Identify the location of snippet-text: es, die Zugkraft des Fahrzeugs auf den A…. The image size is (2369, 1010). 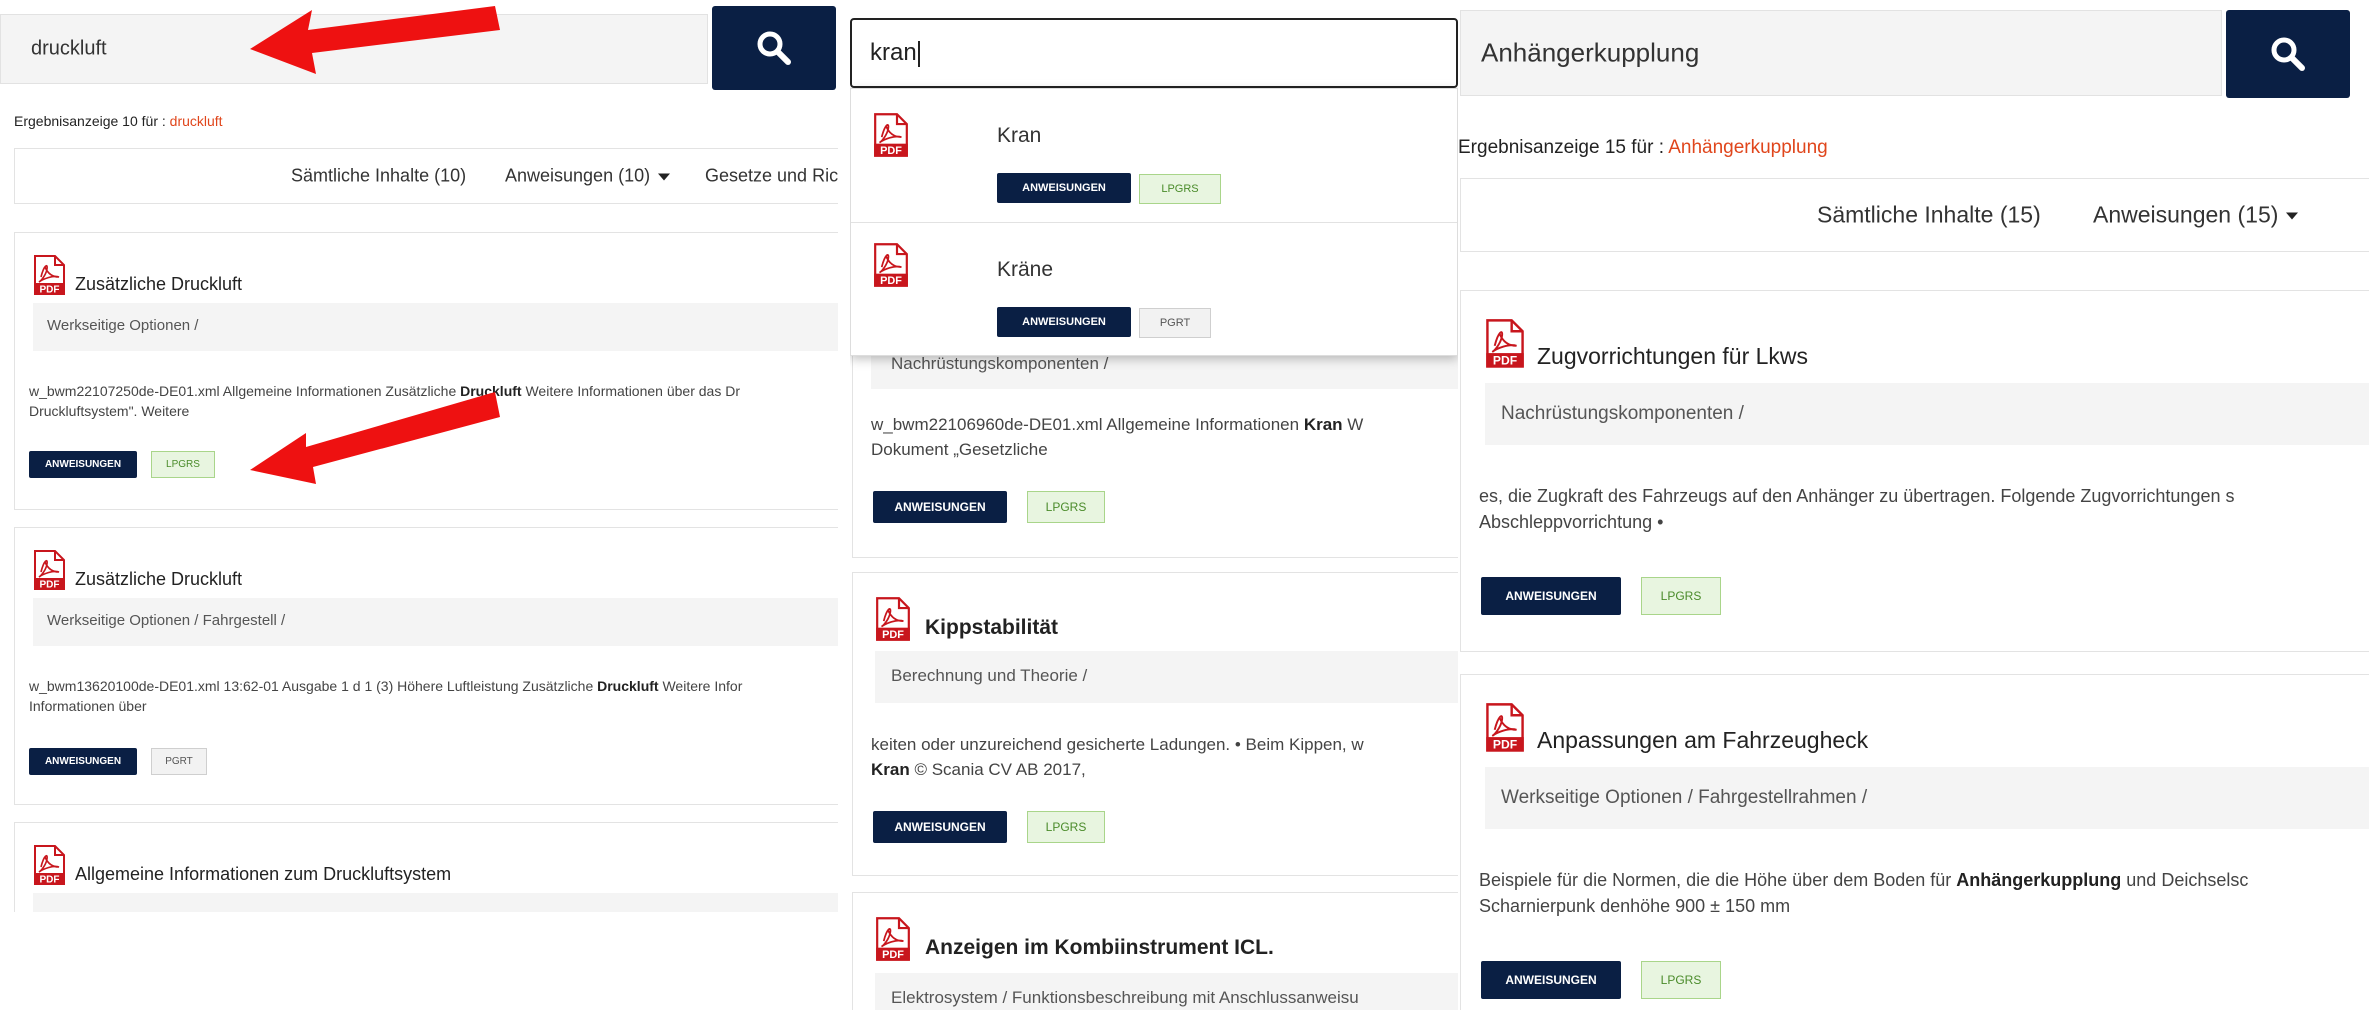
(1857, 496).